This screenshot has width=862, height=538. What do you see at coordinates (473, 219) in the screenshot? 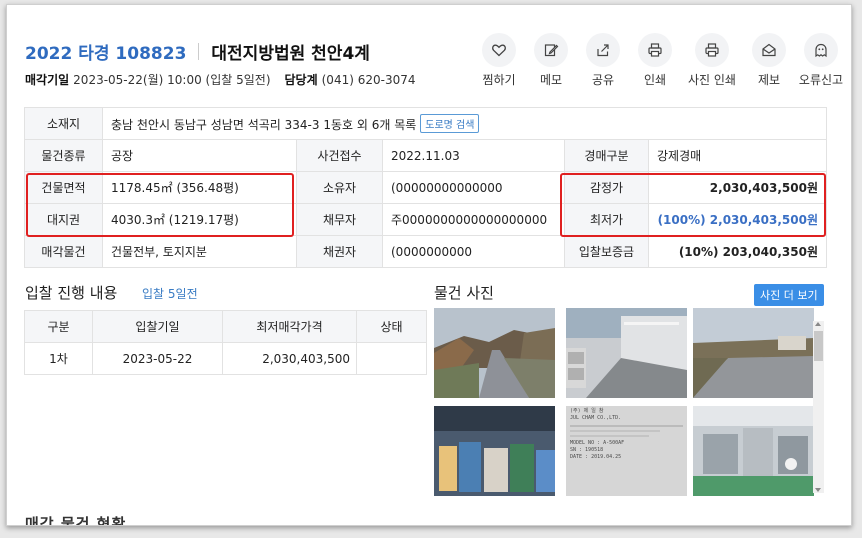
I see `debtor-value: 주0000000000000000000` at bounding box center [473, 219].